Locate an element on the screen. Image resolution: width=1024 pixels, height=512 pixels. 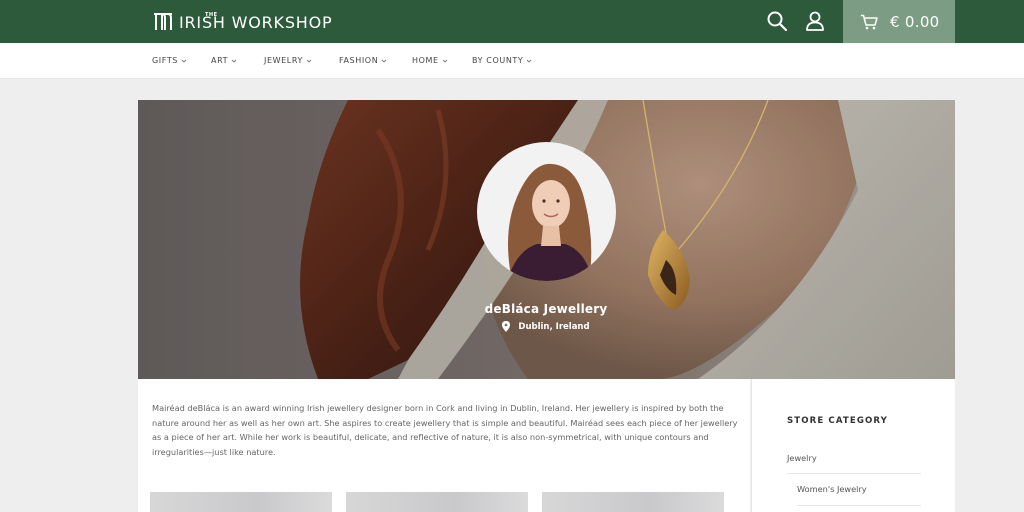
category-womens-jewelry: Women's Jewelry is located at coordinates (832, 489).